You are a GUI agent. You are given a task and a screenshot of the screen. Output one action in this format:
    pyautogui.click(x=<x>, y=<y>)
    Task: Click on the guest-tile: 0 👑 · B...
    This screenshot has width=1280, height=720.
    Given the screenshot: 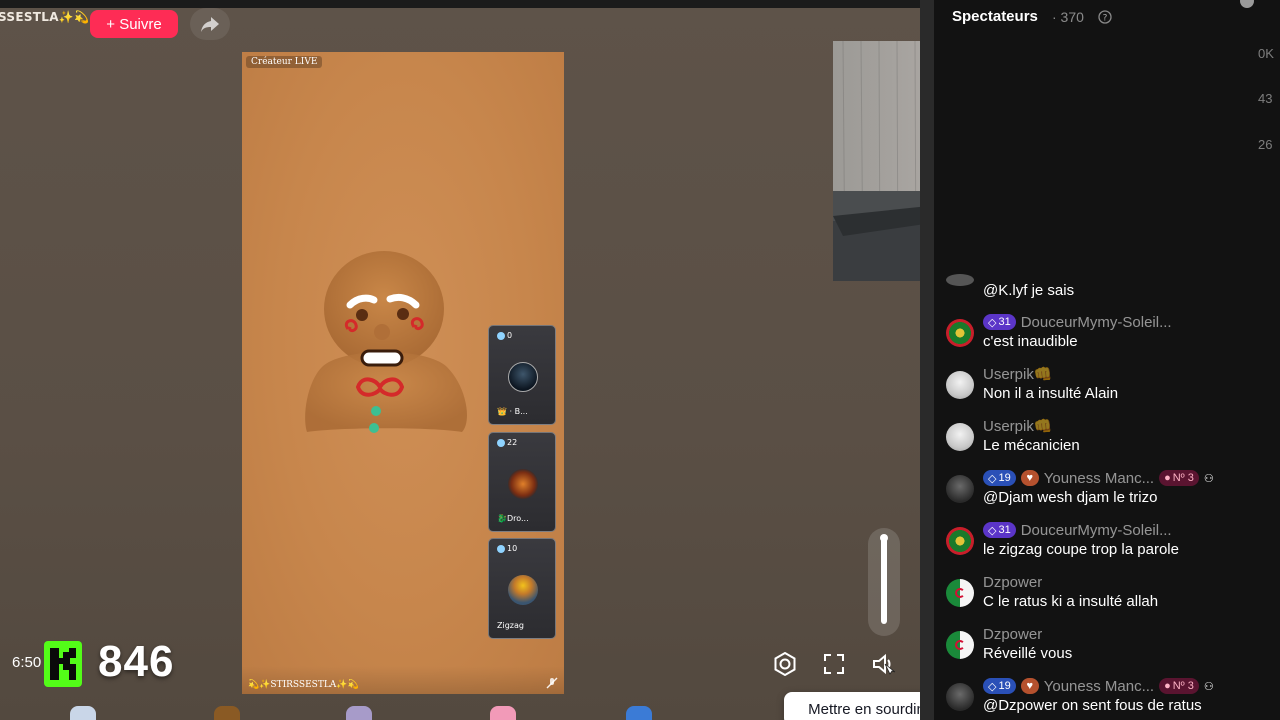 What is the action you would take?
    pyautogui.click(x=522, y=375)
    